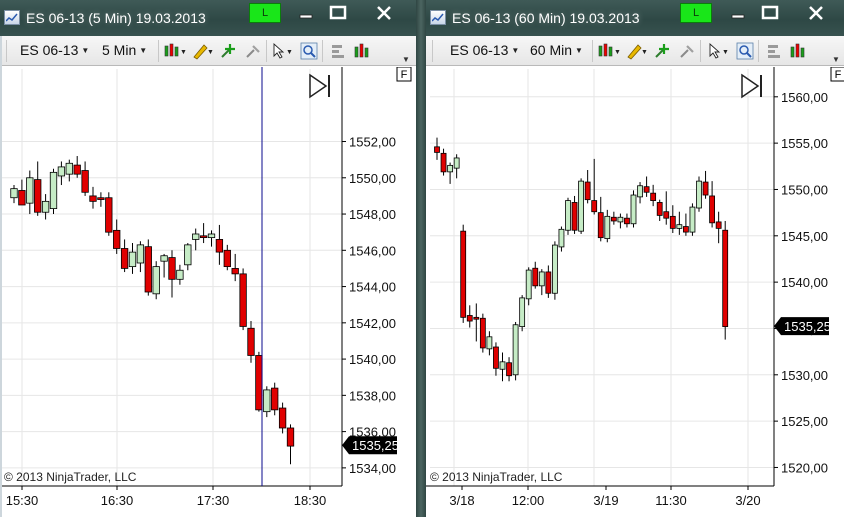 This screenshot has width=844, height=517. What do you see at coordinates (747, 500) in the screenshot?
I see `x-tick-label: 3/20` at bounding box center [747, 500].